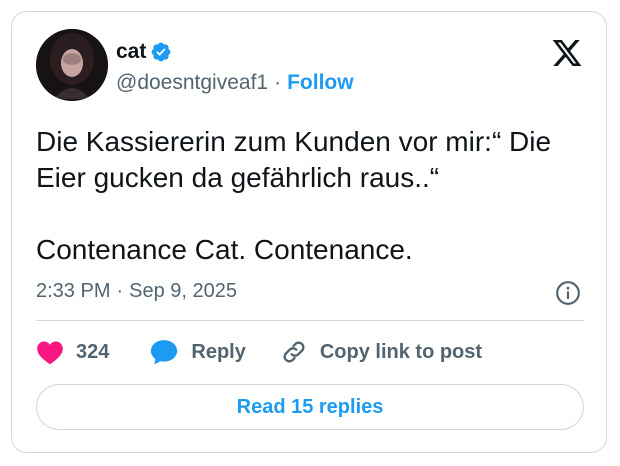 This screenshot has width=620, height=466. Describe the element at coordinates (320, 83) in the screenshot. I see `follow-button: Follow` at that location.